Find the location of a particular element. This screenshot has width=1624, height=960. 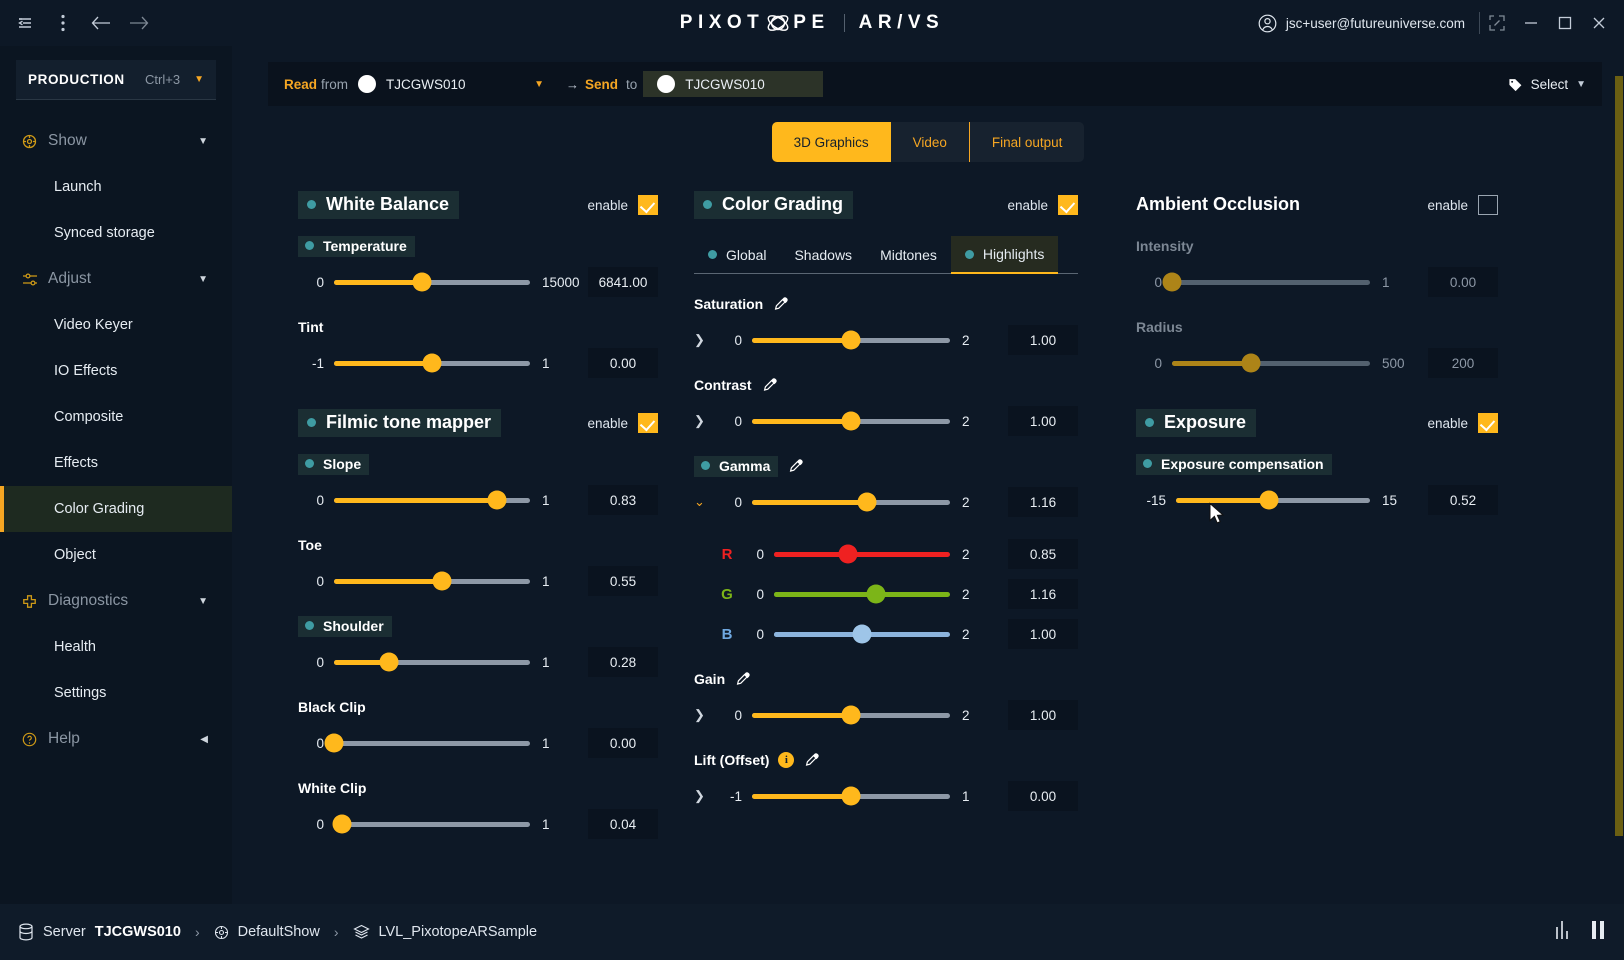

kebab-menu-icon is located at coordinates (63, 23).